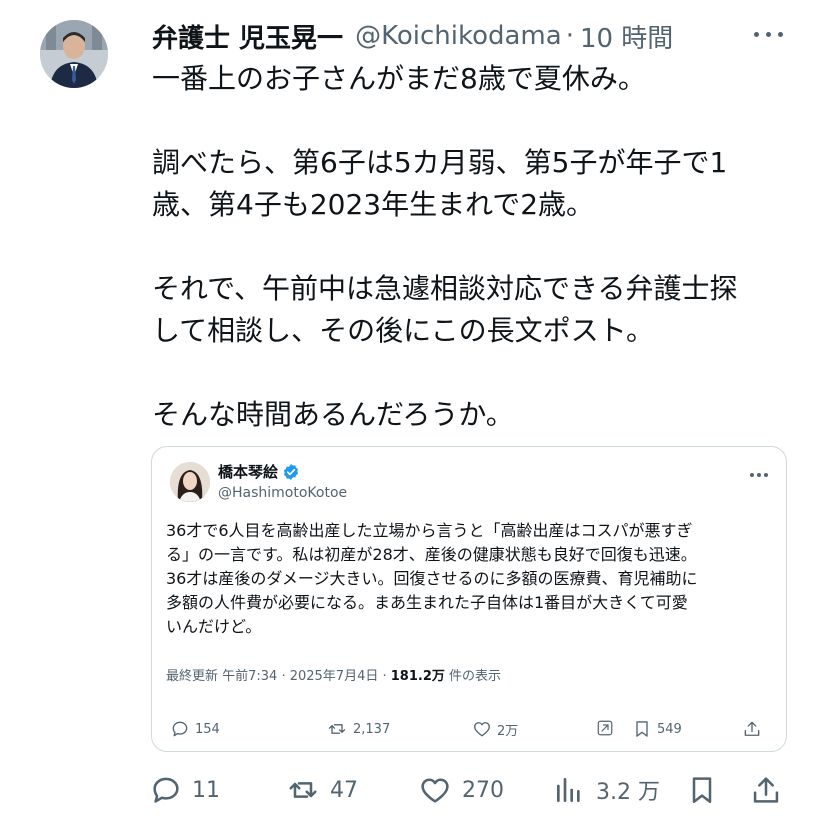 This screenshot has width=828, height=829. I want to click on views-count: 3.2 万, so click(628, 792).